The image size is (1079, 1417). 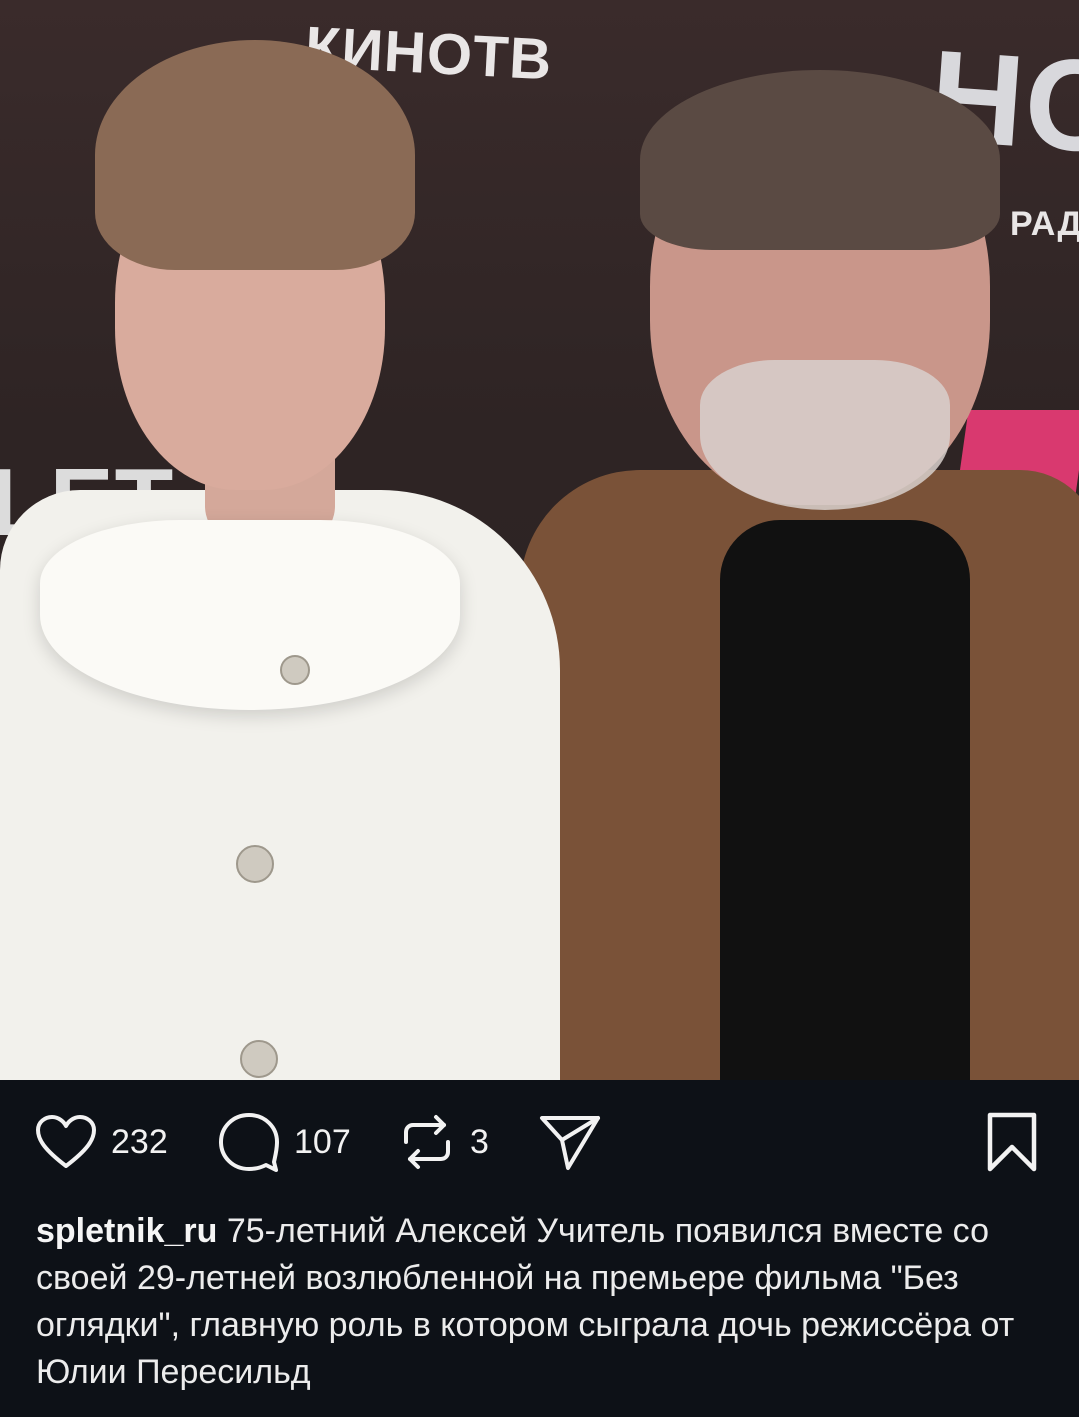 What do you see at coordinates (139, 1141) in the screenshot?
I see `like-count: 232` at bounding box center [139, 1141].